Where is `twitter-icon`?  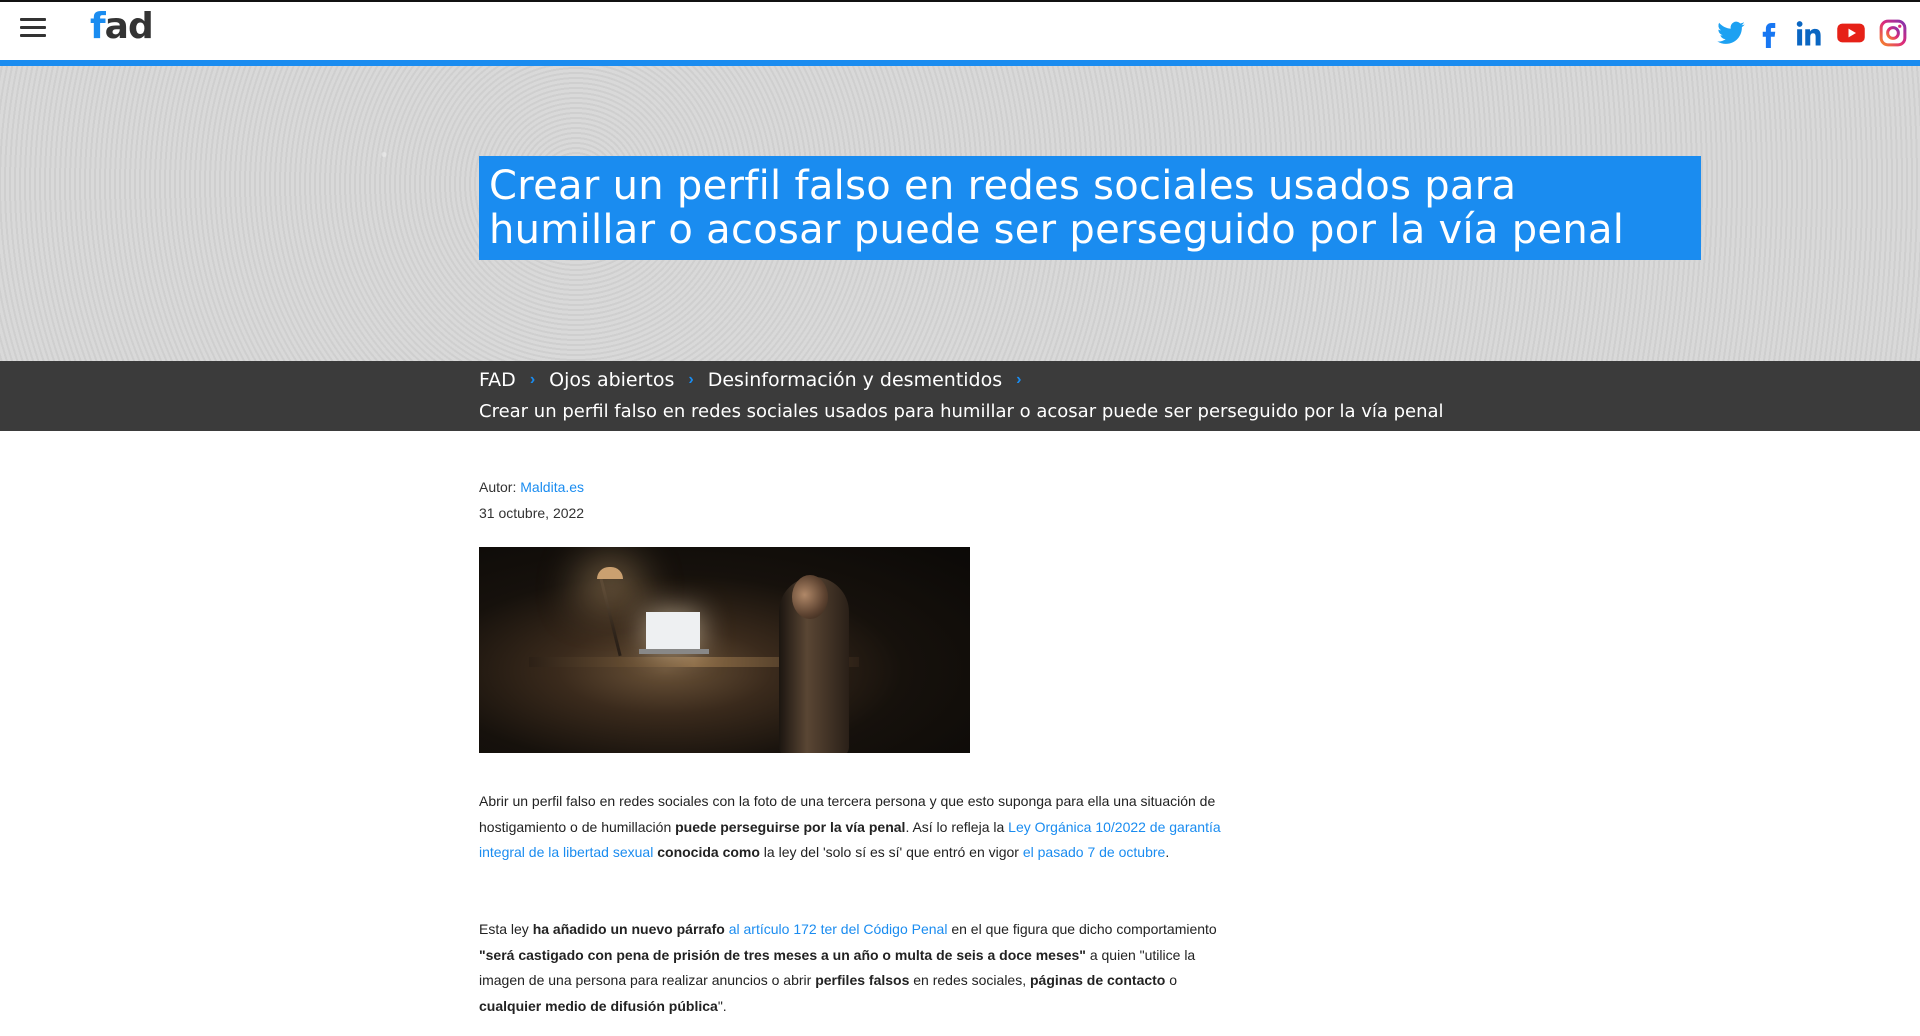 twitter-icon is located at coordinates (1731, 33).